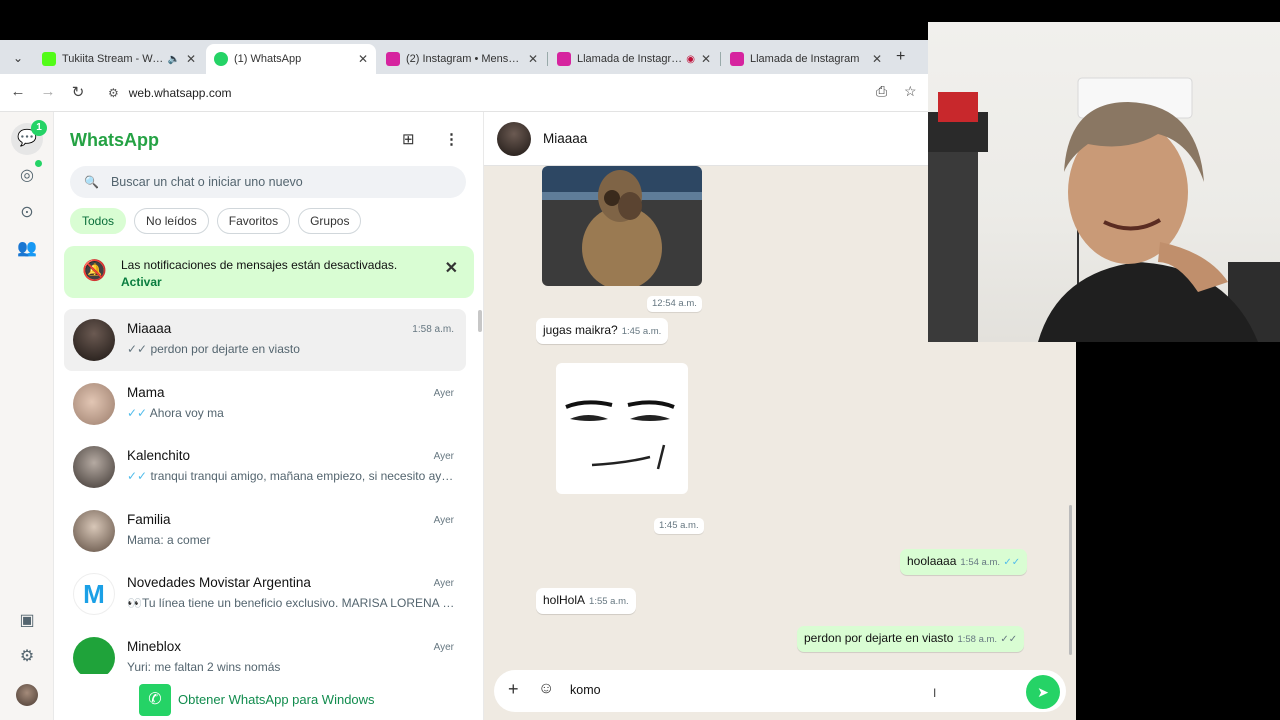  I want to click on webcam-overlay, so click(1104, 182).